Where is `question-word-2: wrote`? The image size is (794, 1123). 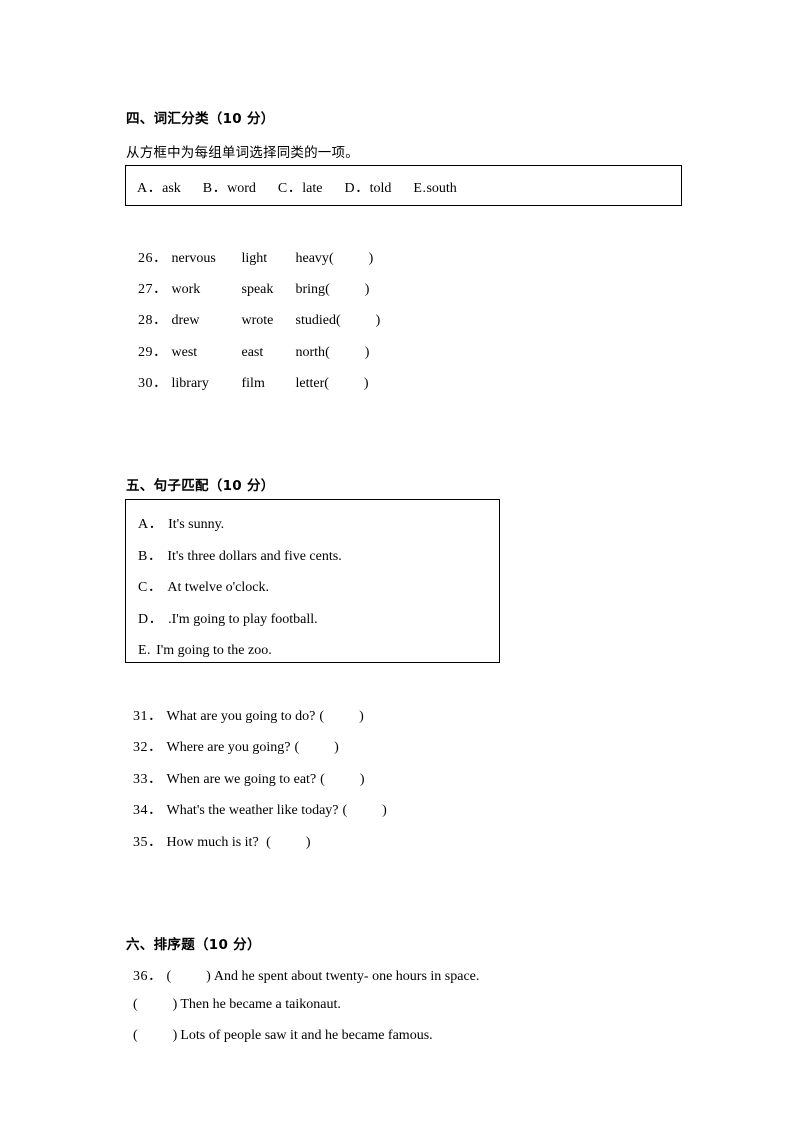
question-word-2: wrote is located at coordinates (257, 320).